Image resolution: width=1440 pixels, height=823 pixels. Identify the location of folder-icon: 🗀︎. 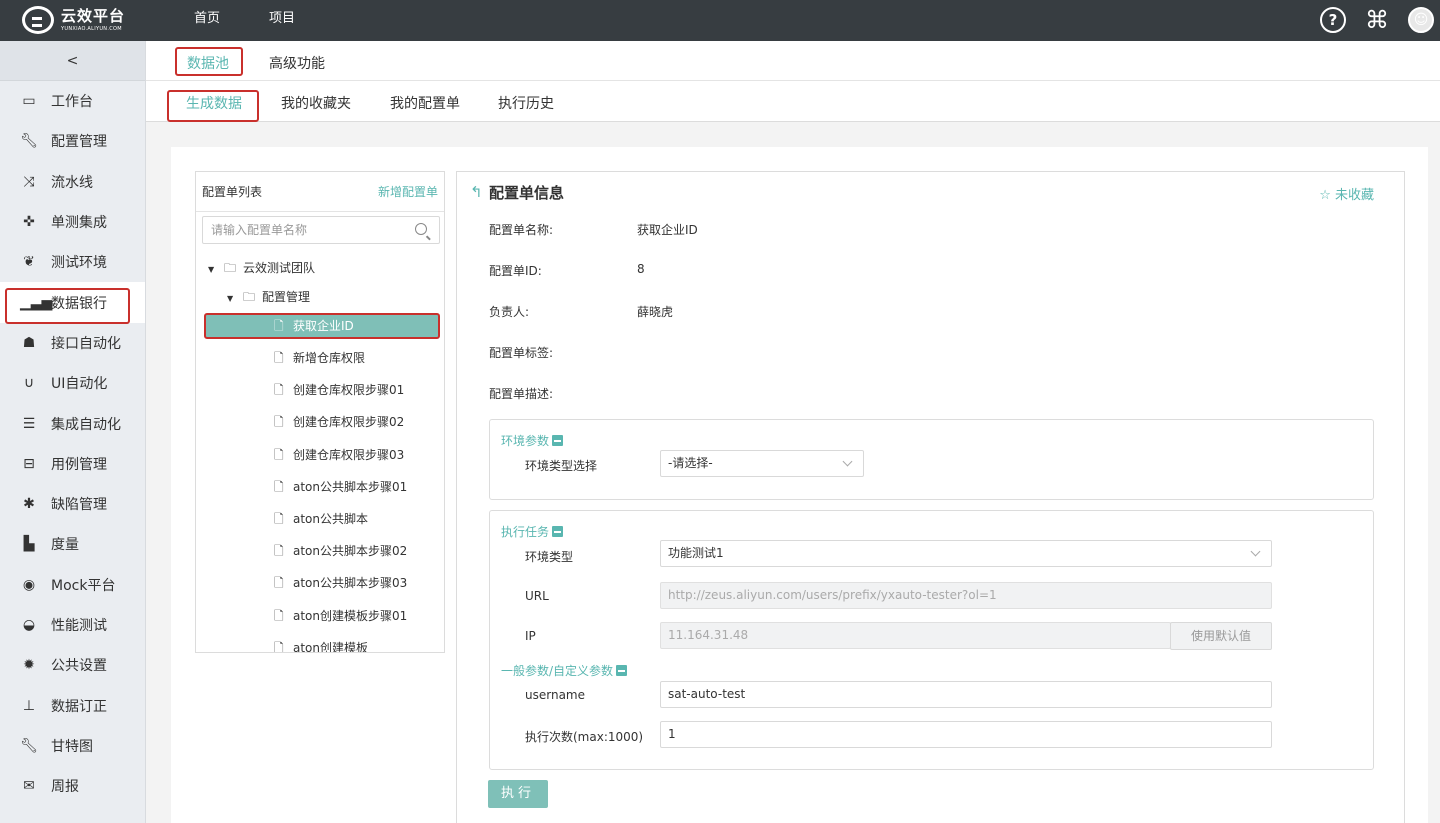
(230, 268).